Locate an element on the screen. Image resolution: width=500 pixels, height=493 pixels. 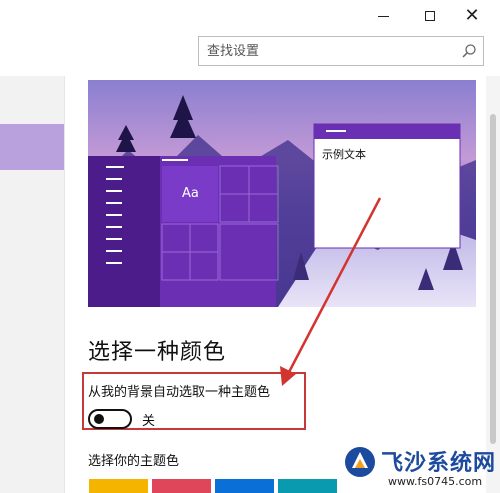
title-bar: ✕ is located at coordinates (250, 16).